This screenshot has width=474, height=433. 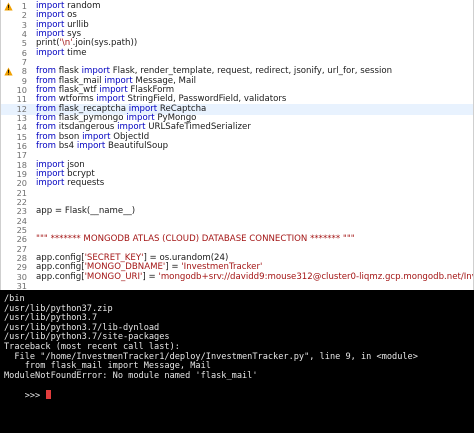 What do you see at coordinates (92, 347) in the screenshot?
I see `terminal-line: Traceback (most recent call last):` at bounding box center [92, 347].